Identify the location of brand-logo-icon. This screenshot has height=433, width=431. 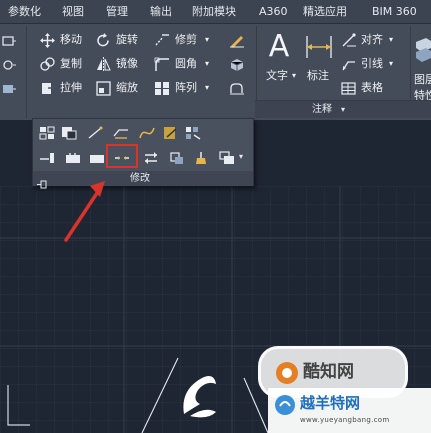
(287, 373).